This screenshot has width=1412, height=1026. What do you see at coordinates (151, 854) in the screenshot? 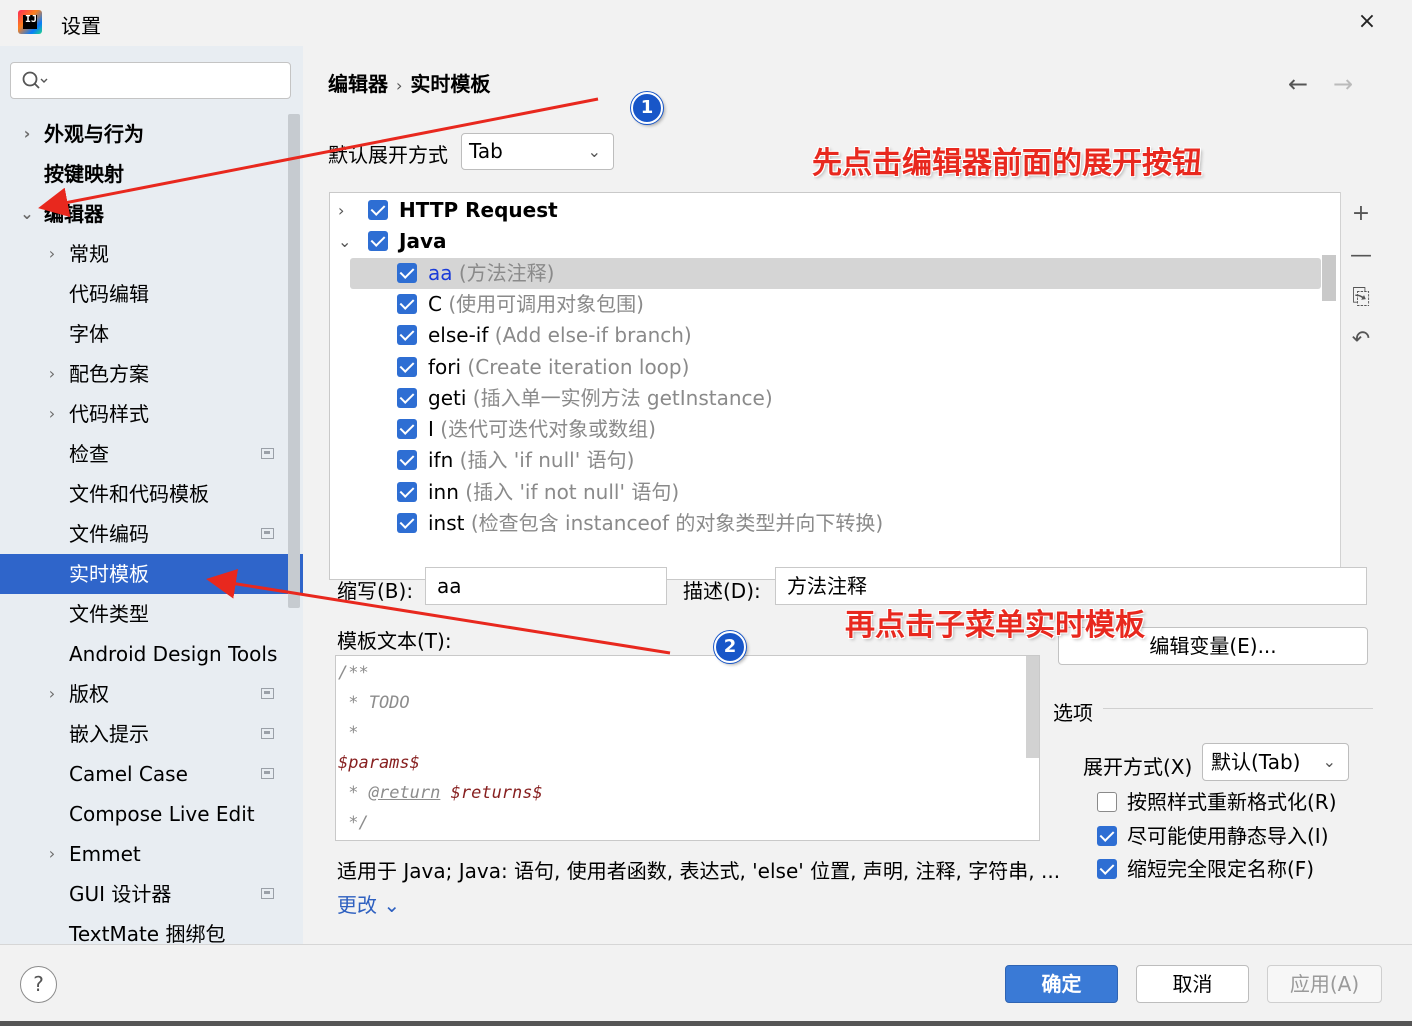
I see `sidebar-item: › Emmet` at bounding box center [151, 854].